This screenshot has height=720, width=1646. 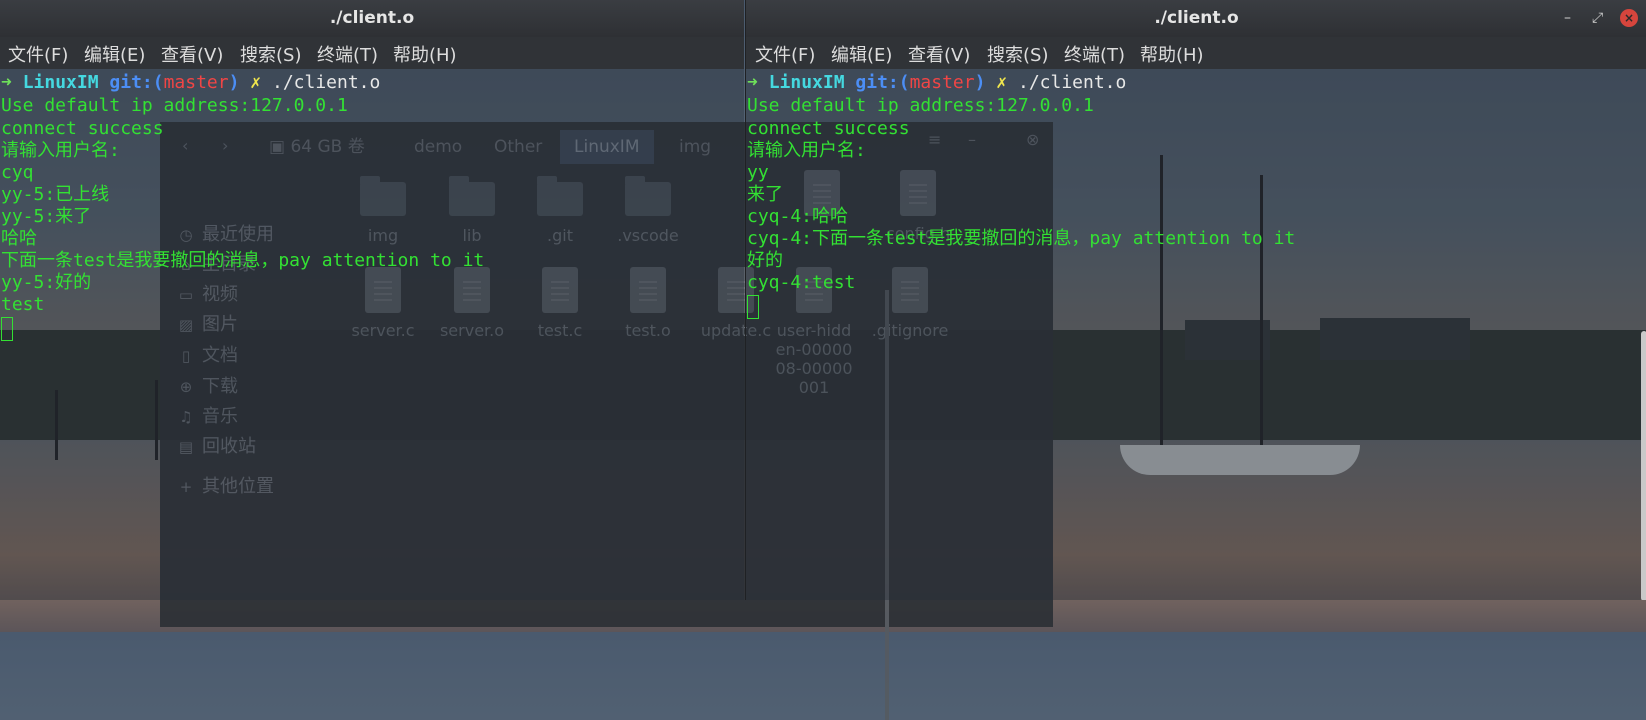 I want to click on output-line: yy-5:好的, so click(x=46, y=282).